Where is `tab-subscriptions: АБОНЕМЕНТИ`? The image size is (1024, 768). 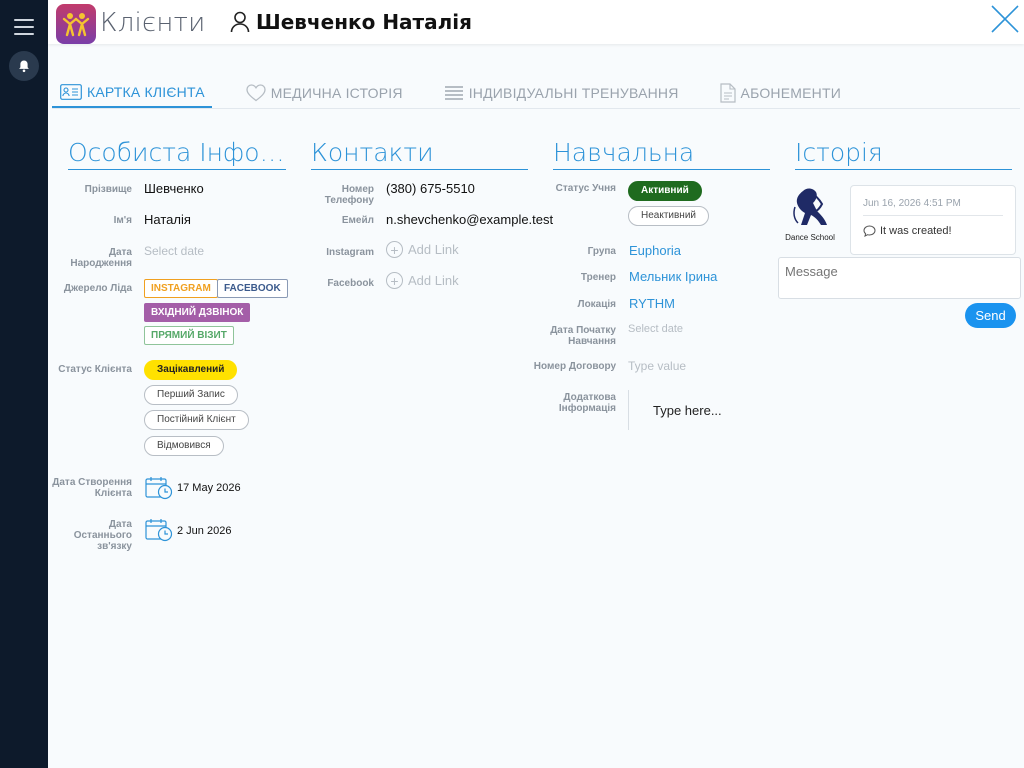 tab-subscriptions: АБОНЕМЕНТИ is located at coordinates (780, 93).